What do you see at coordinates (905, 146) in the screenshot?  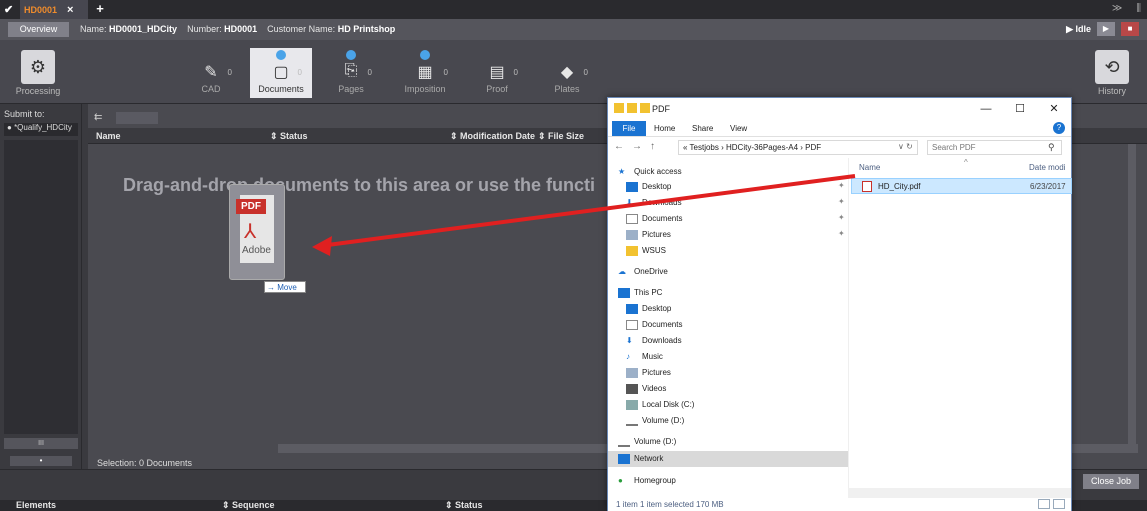 I see `refresh-icon: ∨ ↻` at bounding box center [905, 146].